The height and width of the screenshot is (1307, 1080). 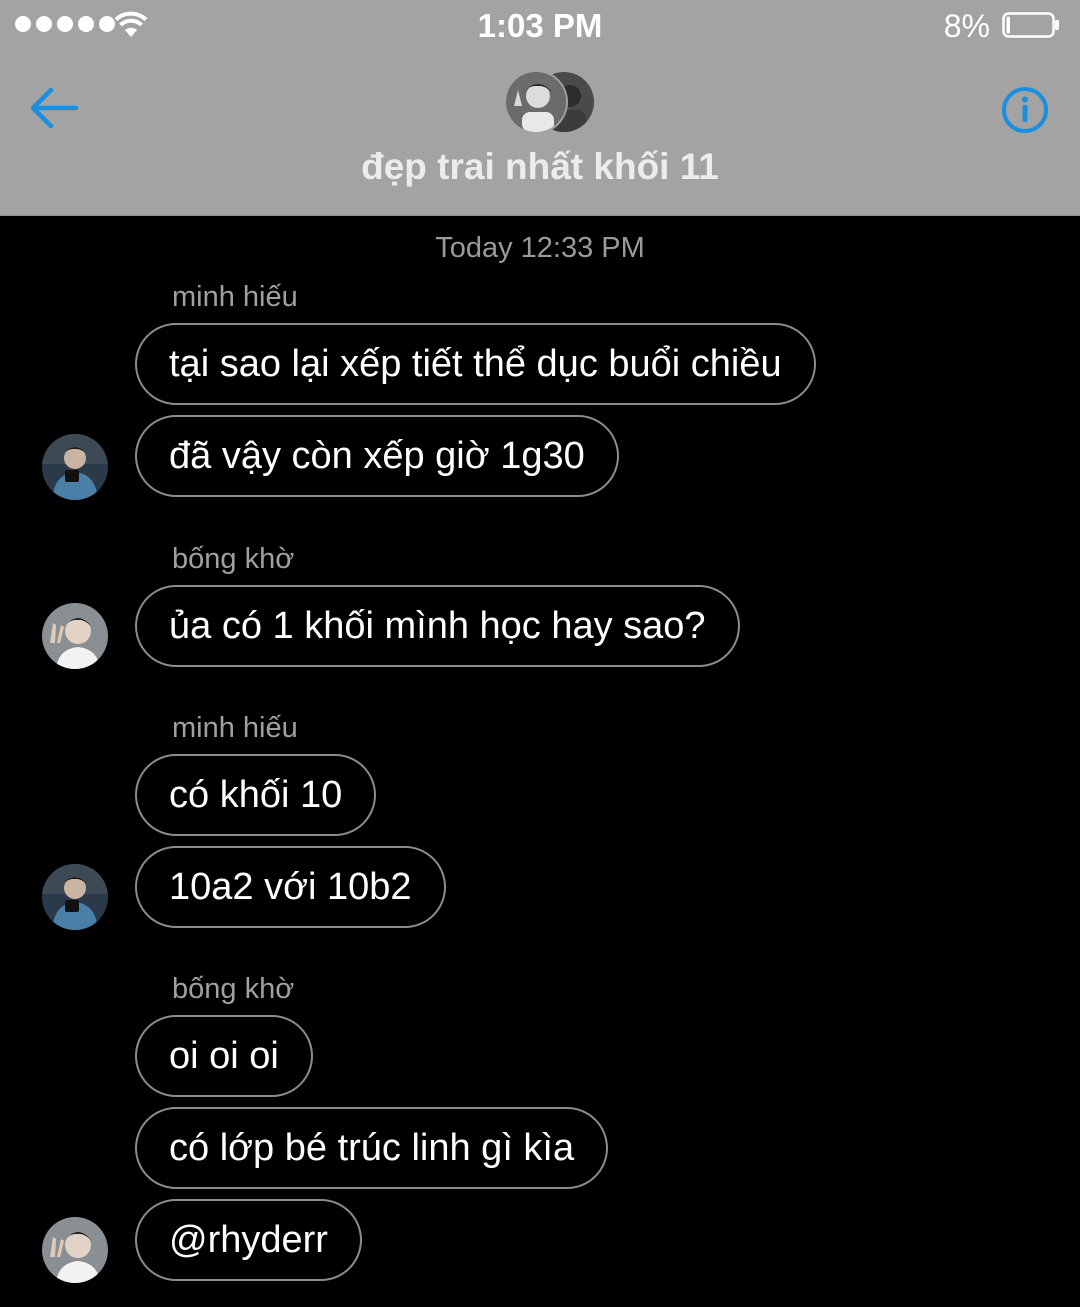 What do you see at coordinates (54, 108) in the screenshot?
I see `back-arrow-icon` at bounding box center [54, 108].